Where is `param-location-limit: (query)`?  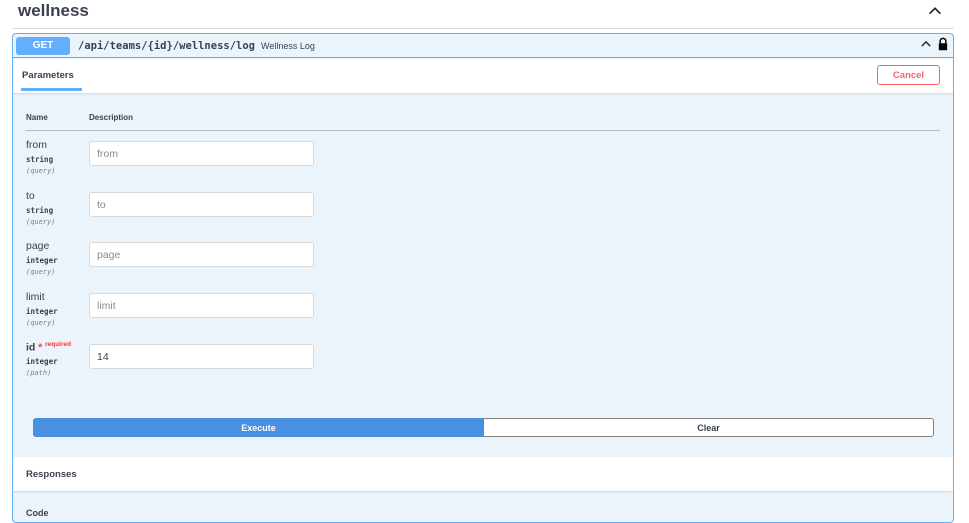 param-location-limit: (query) is located at coordinates (41, 323).